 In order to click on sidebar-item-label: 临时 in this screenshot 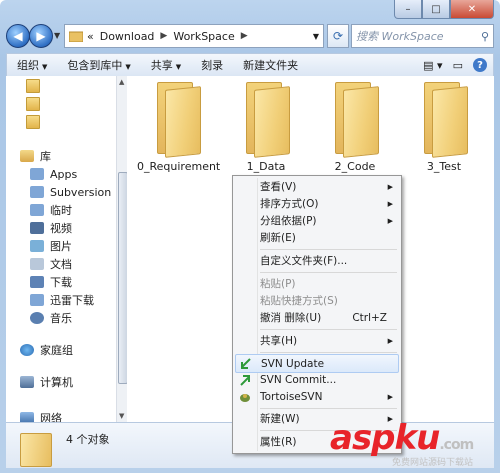, I will do `click(61, 210)`.